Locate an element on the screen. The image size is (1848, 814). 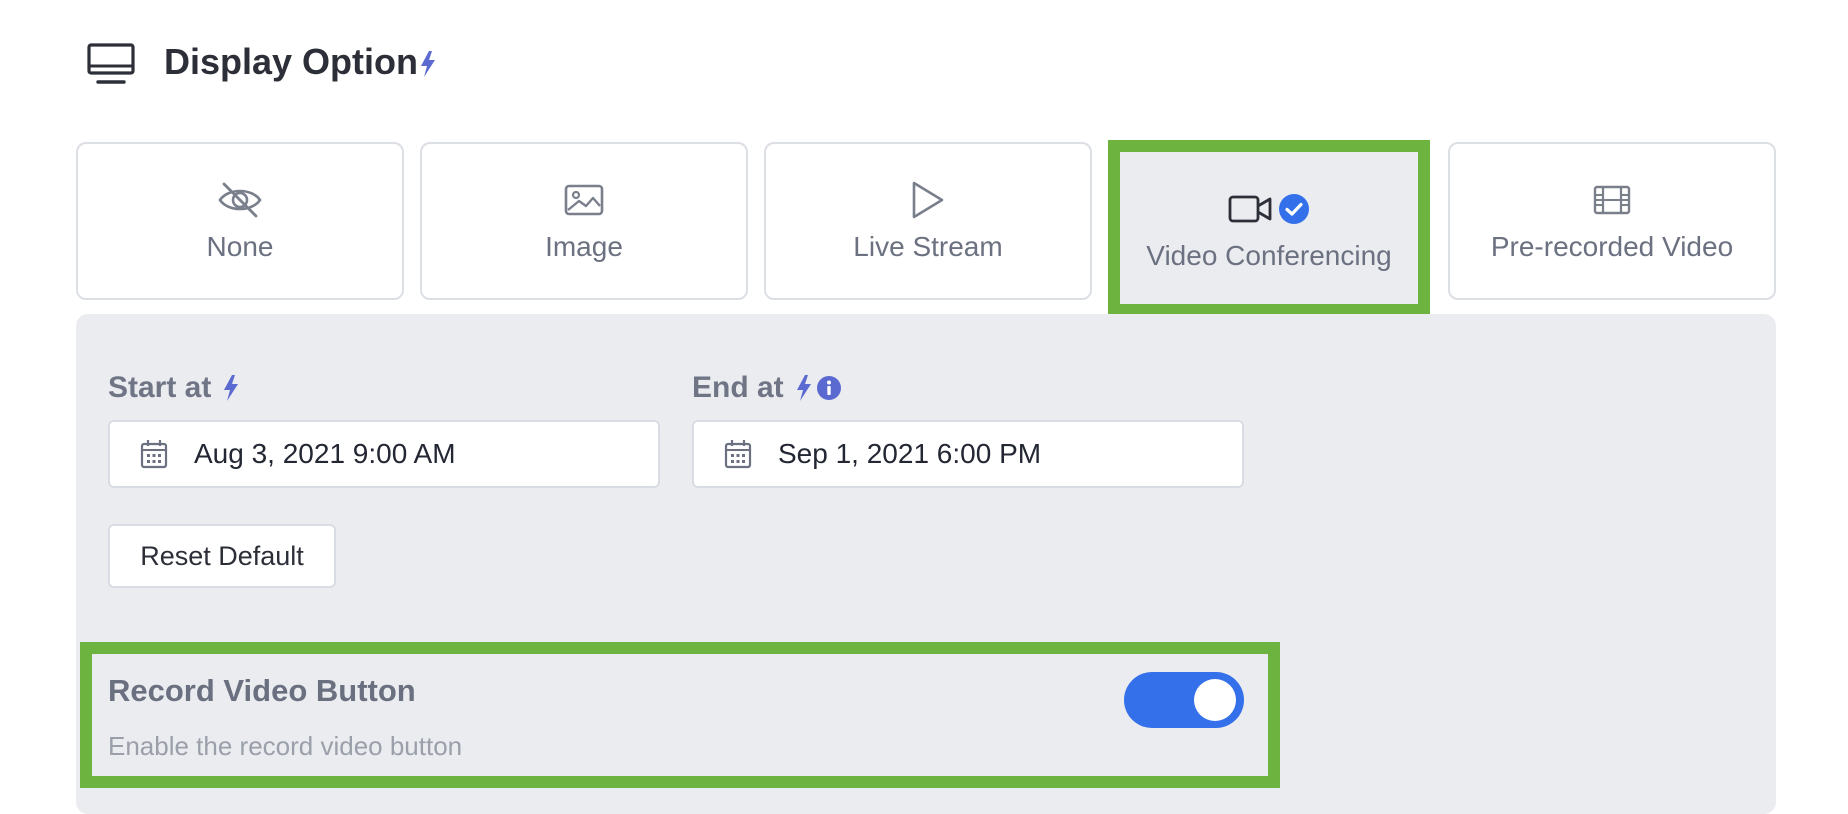
option-card-none: None is located at coordinates (240, 221).